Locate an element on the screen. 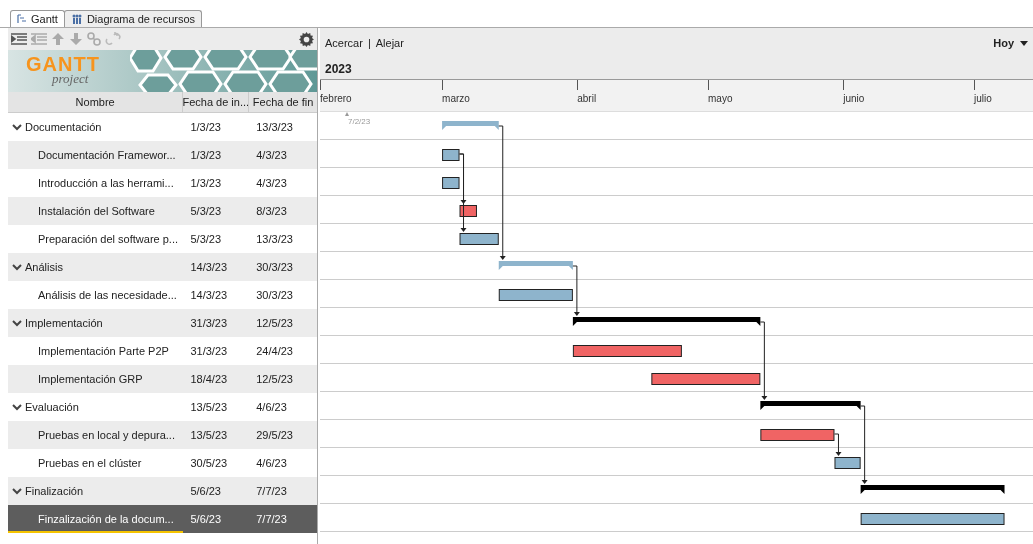  task-row: Finalización 5/6/23 7/7/23 is located at coordinates (162, 491).